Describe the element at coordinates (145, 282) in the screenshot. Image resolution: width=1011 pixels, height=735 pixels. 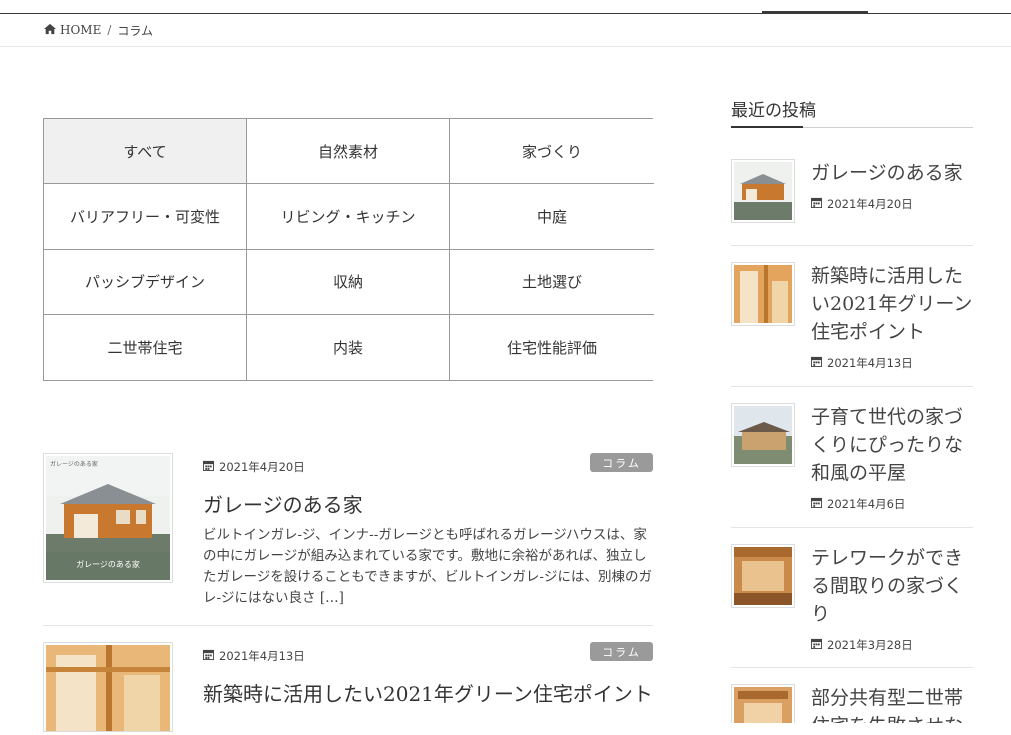
I see `category-passive-design: パッシブデザイン` at that location.